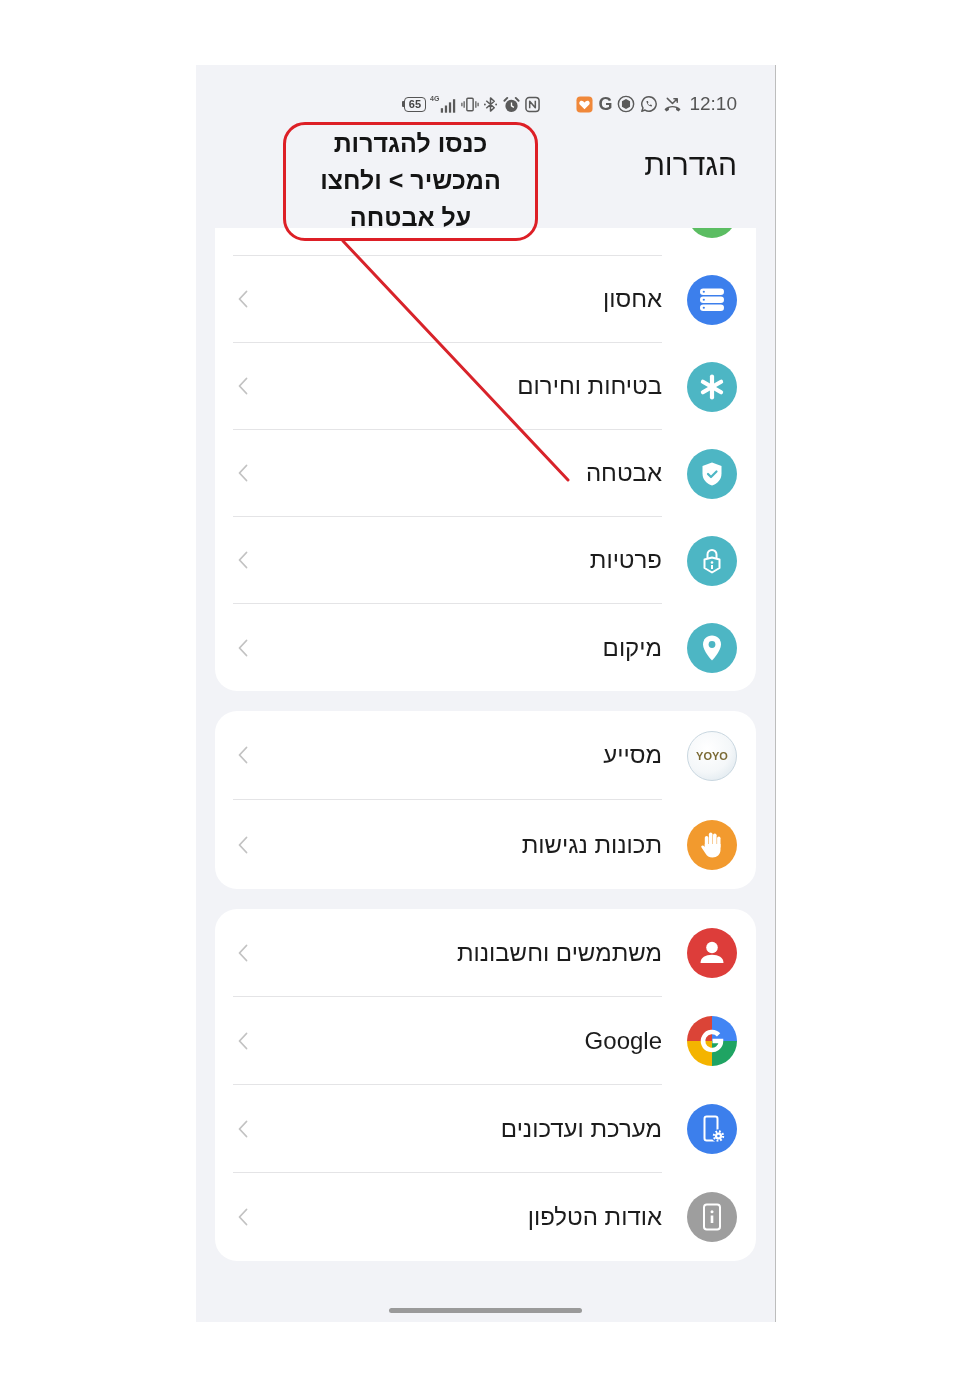 This screenshot has width=972, height=1389. What do you see at coordinates (594, 1217) in the screenshot?
I see `setting-label: אודות הטלפון` at bounding box center [594, 1217].